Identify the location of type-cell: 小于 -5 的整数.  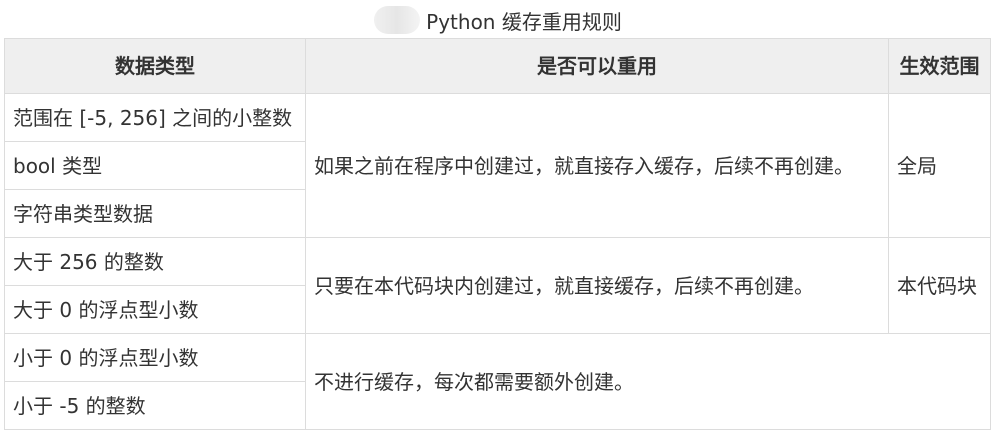
(155, 405).